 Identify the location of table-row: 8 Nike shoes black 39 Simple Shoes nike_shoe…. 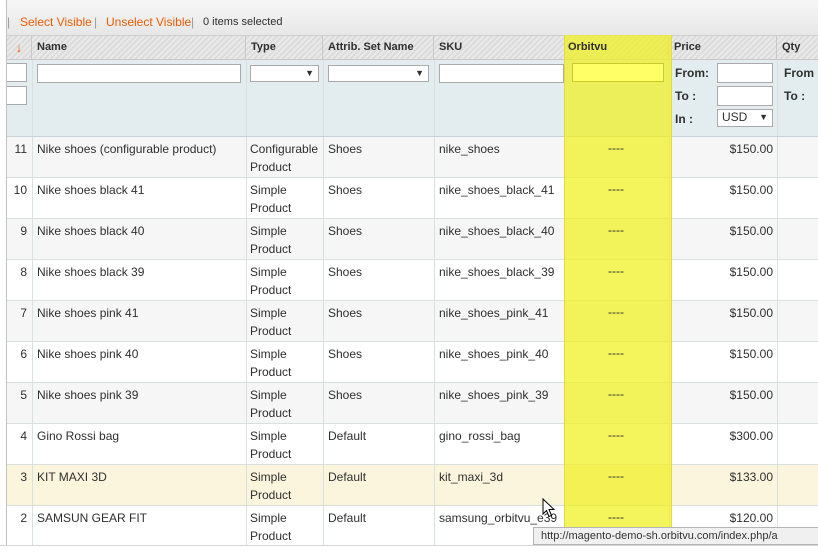
(412, 280).